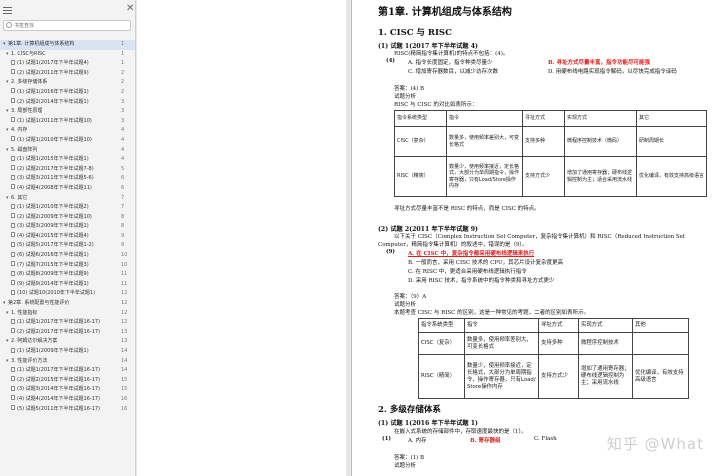 This screenshot has height=476, width=720. What do you see at coordinates (59, 398) in the screenshot?
I see `bookmark-text: (4) 试题4(2014年下半年试题16-17)` at bounding box center [59, 398].